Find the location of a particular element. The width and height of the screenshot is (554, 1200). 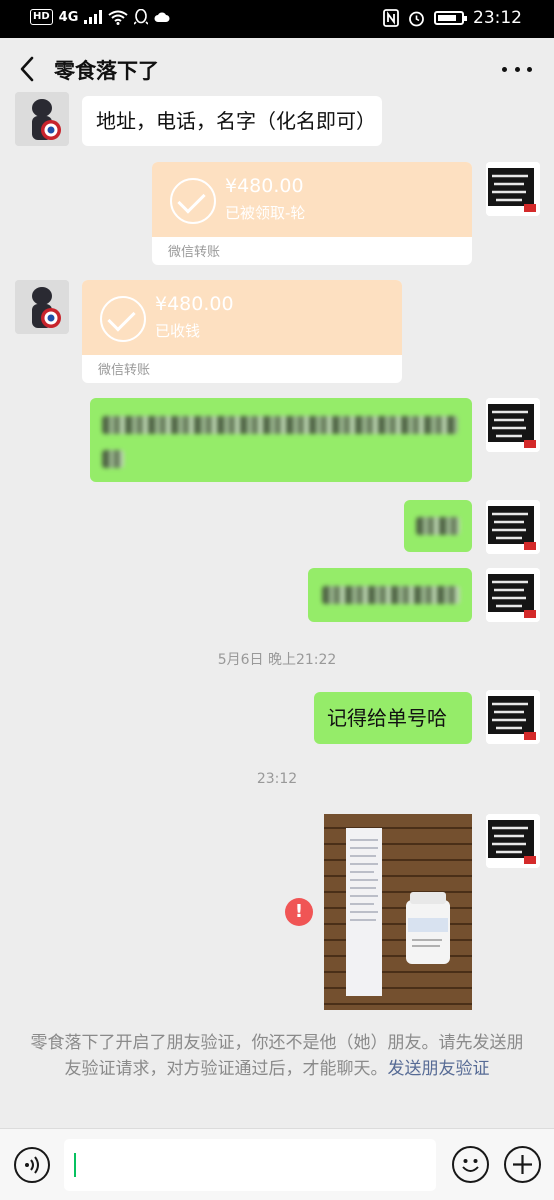

message-text: 地址，电话，名字（化名即可） is located at coordinates (236, 121).